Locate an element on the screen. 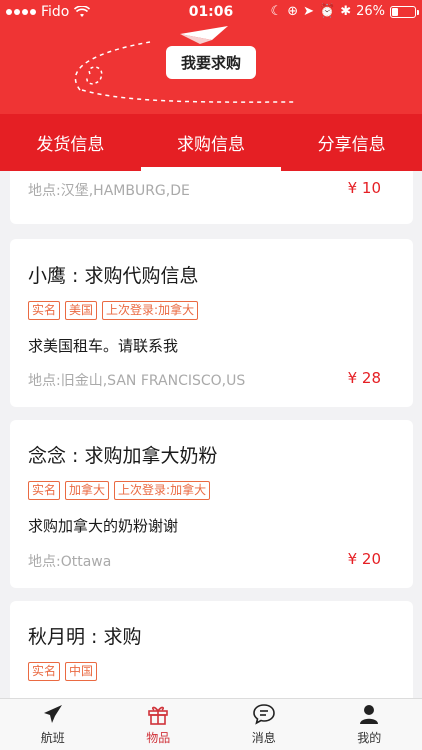  card-title: 小鹰 : 求购代购信息 is located at coordinates (113, 276).